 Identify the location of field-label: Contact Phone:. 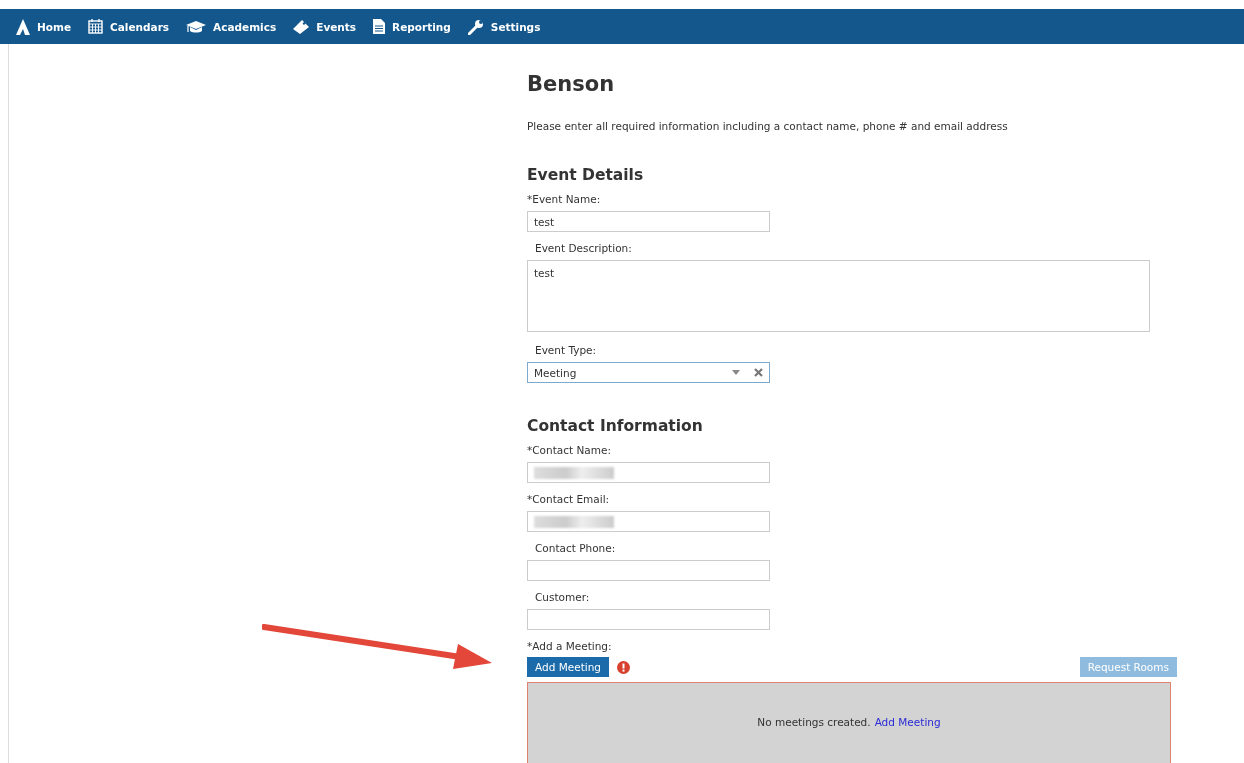
(575, 548).